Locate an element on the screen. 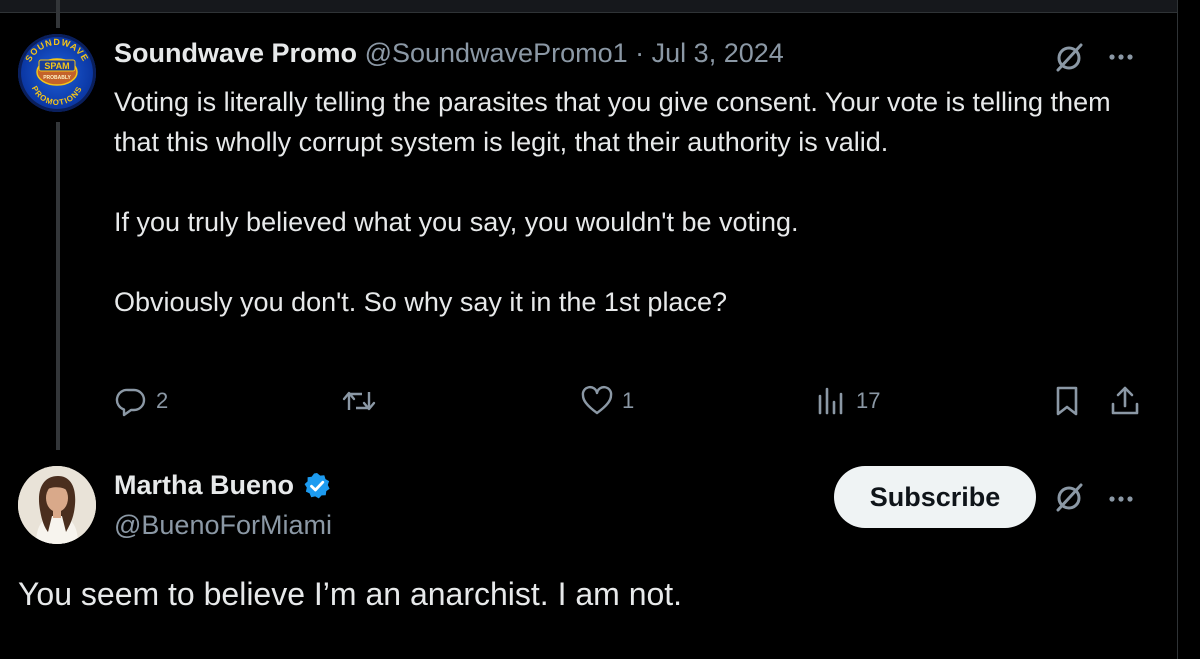  views-count: 17 is located at coordinates (868, 400).